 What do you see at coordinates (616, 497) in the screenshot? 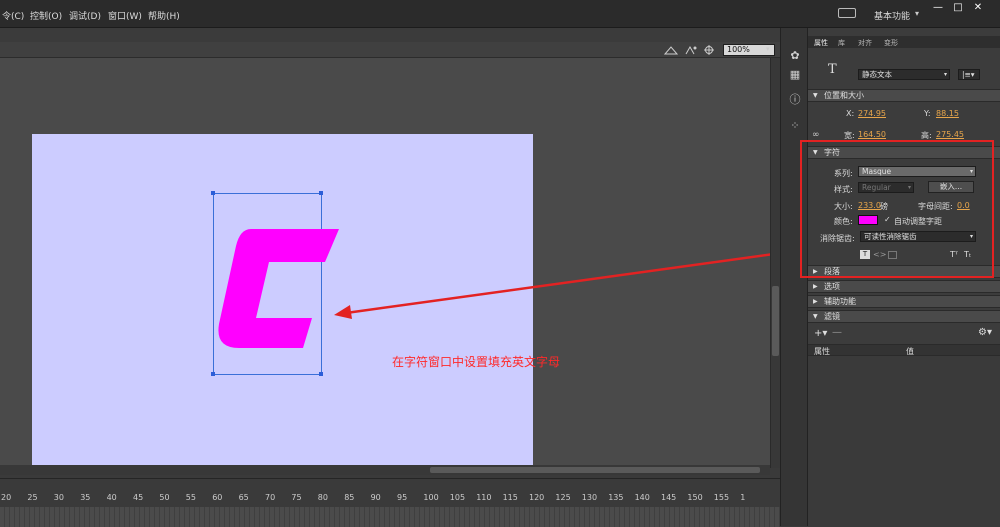
I see `timeline-tick-label: 135` at bounding box center [616, 497].